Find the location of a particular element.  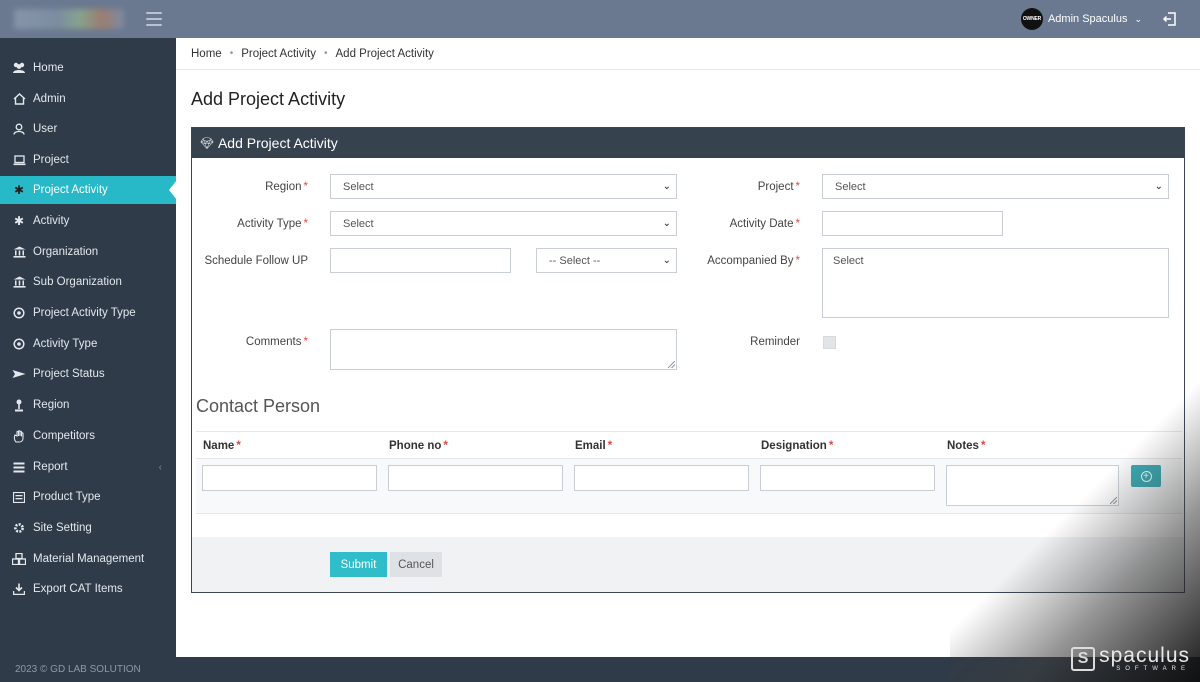

sidebar-item-product-type: Product Type is located at coordinates (88, 497).